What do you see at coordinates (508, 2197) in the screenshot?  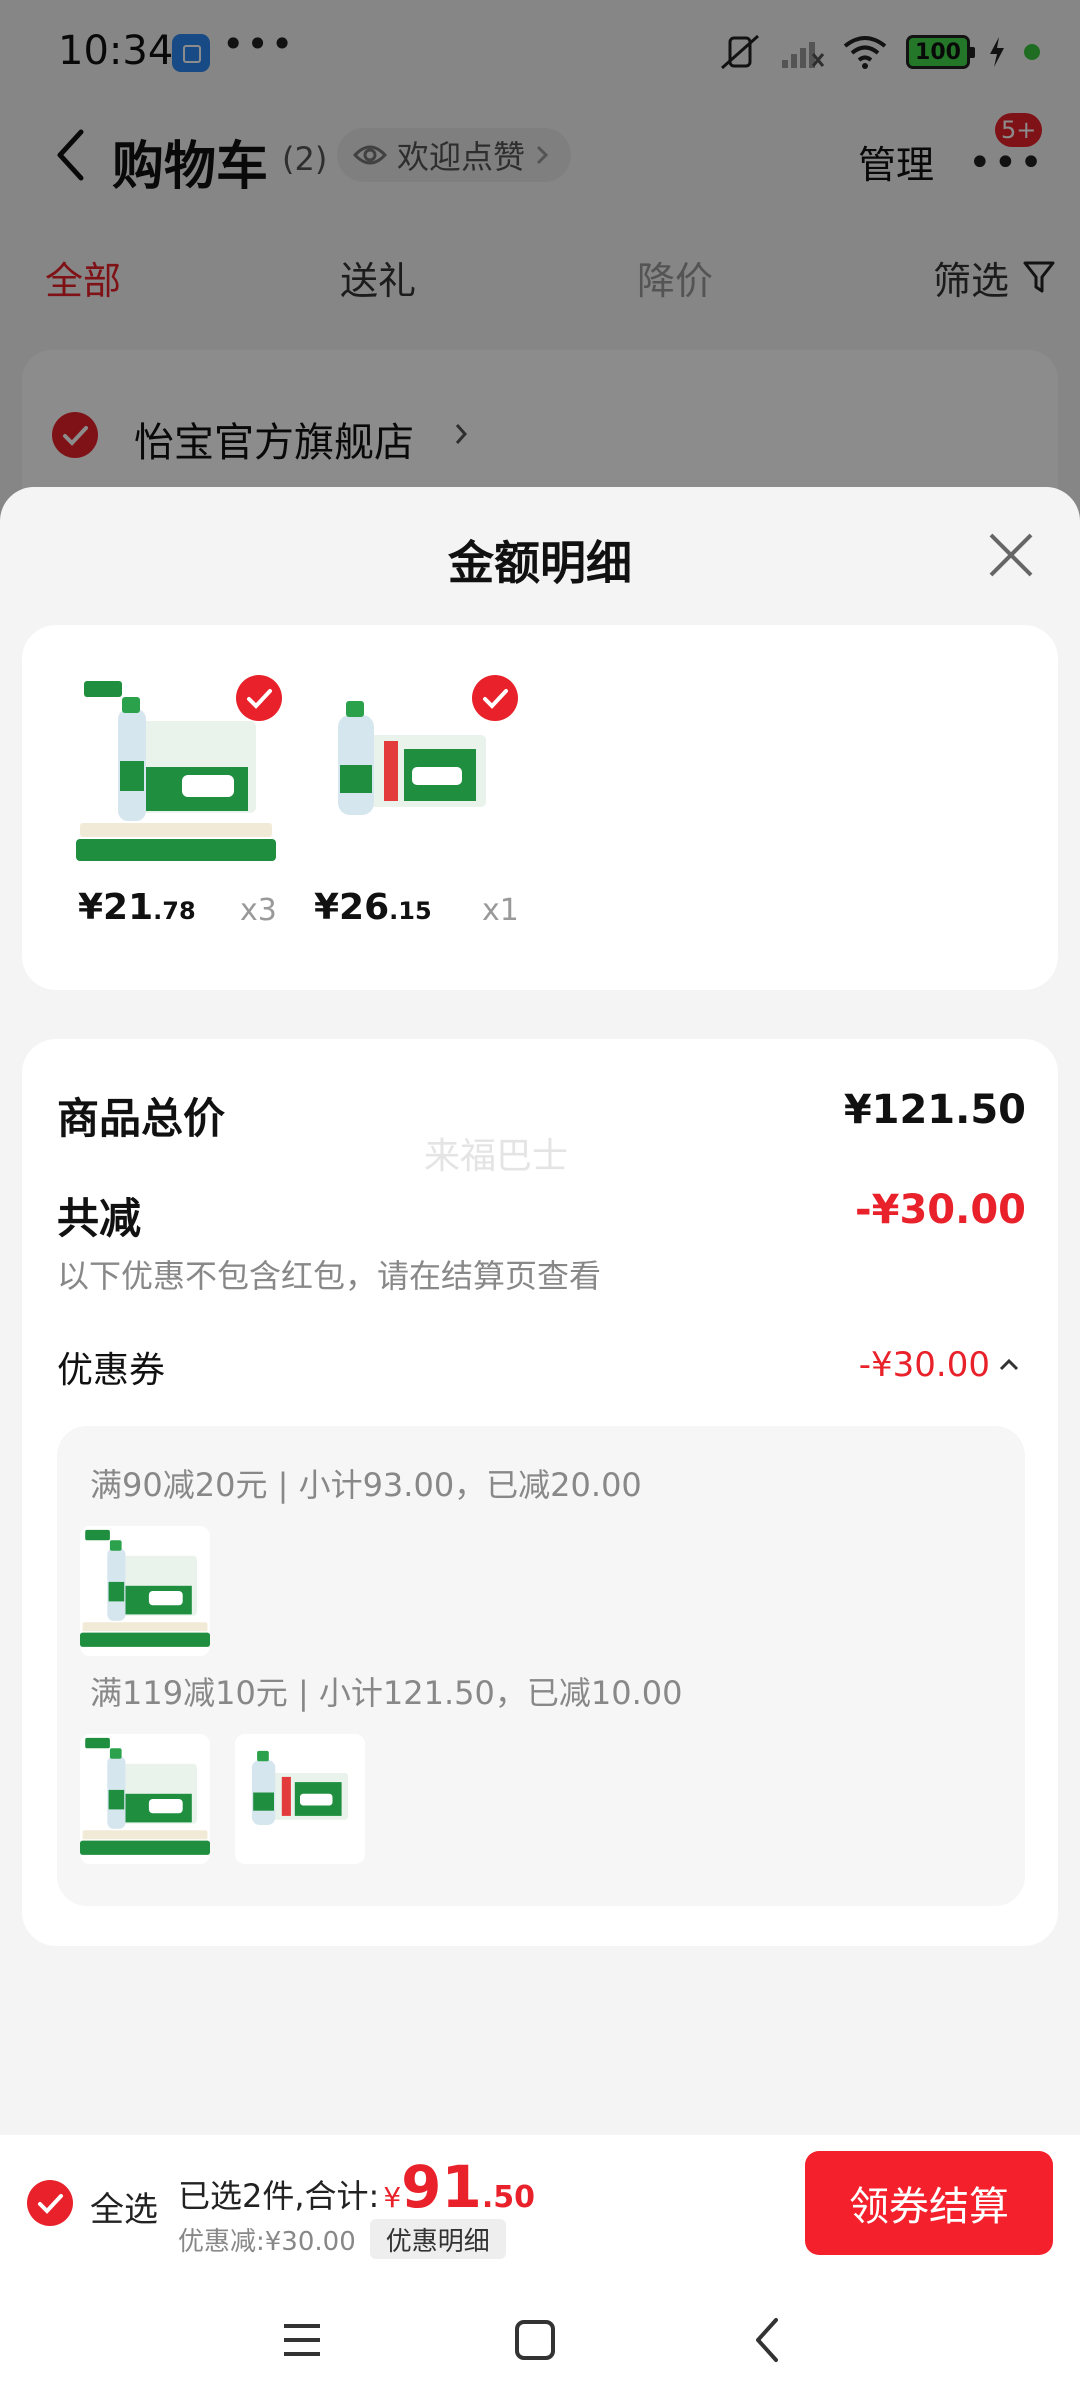 I see `summary-total-dec: .50` at bounding box center [508, 2197].